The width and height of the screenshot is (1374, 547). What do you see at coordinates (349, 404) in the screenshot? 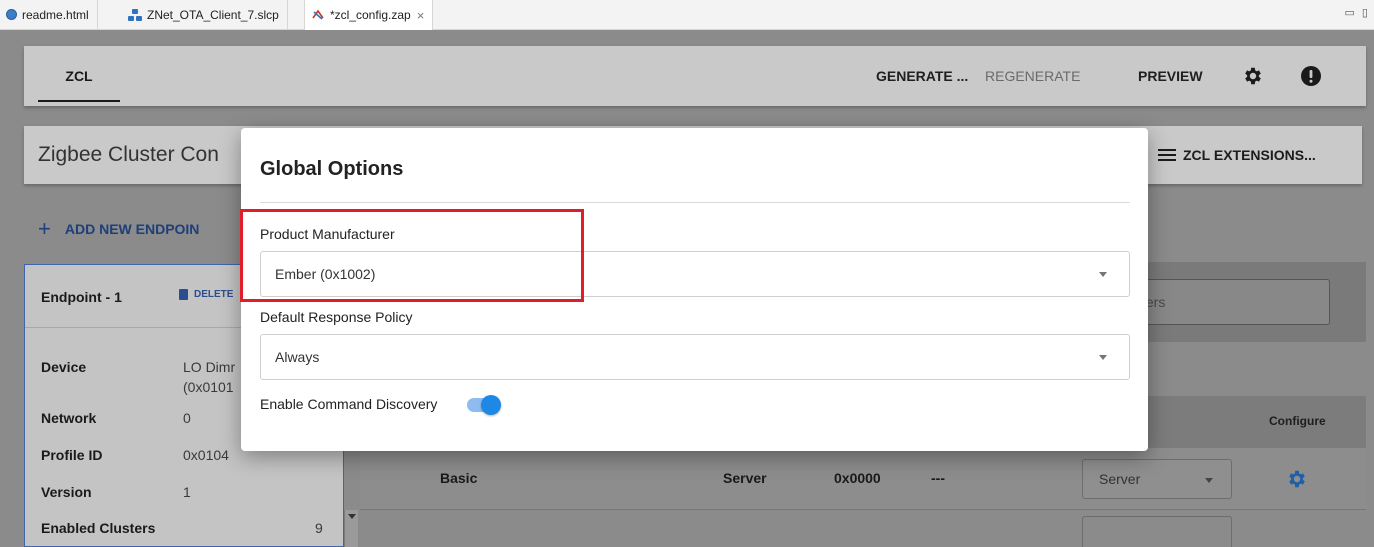
I see `command-discovery-label: Enable Command Discovery` at bounding box center [349, 404].